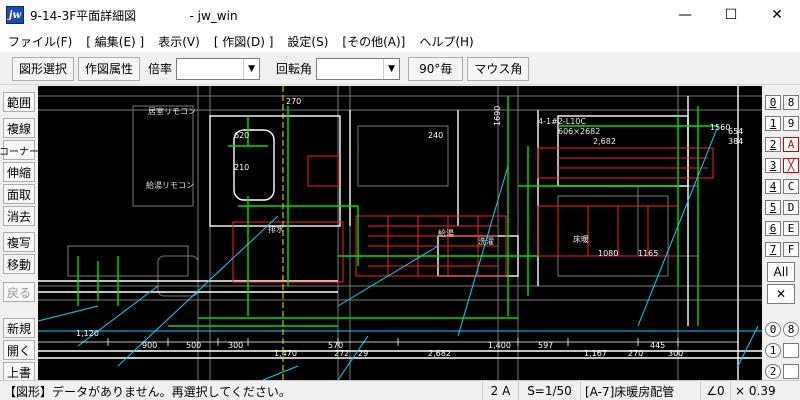 Image resolution: width=800 pixels, height=400 pixels. I want to click on scale-label: 倍率, so click(160, 69).